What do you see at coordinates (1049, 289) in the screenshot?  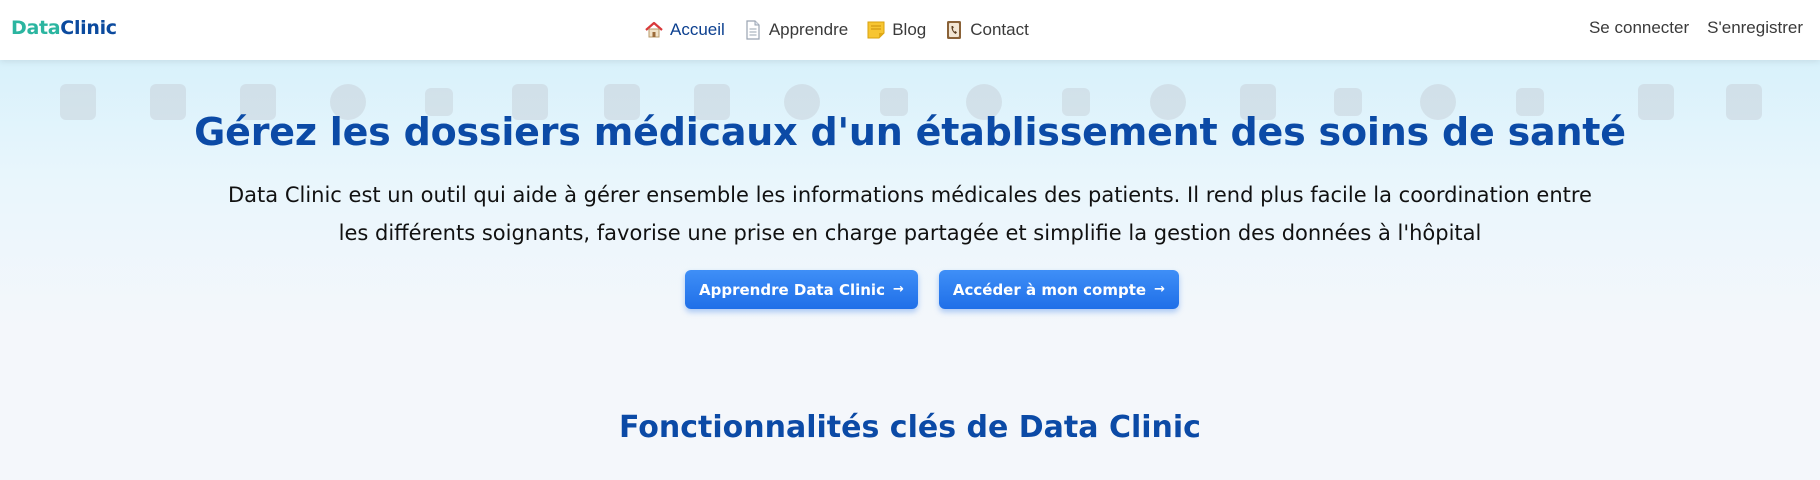 I see `button-label: Accéder à mon compte` at bounding box center [1049, 289].